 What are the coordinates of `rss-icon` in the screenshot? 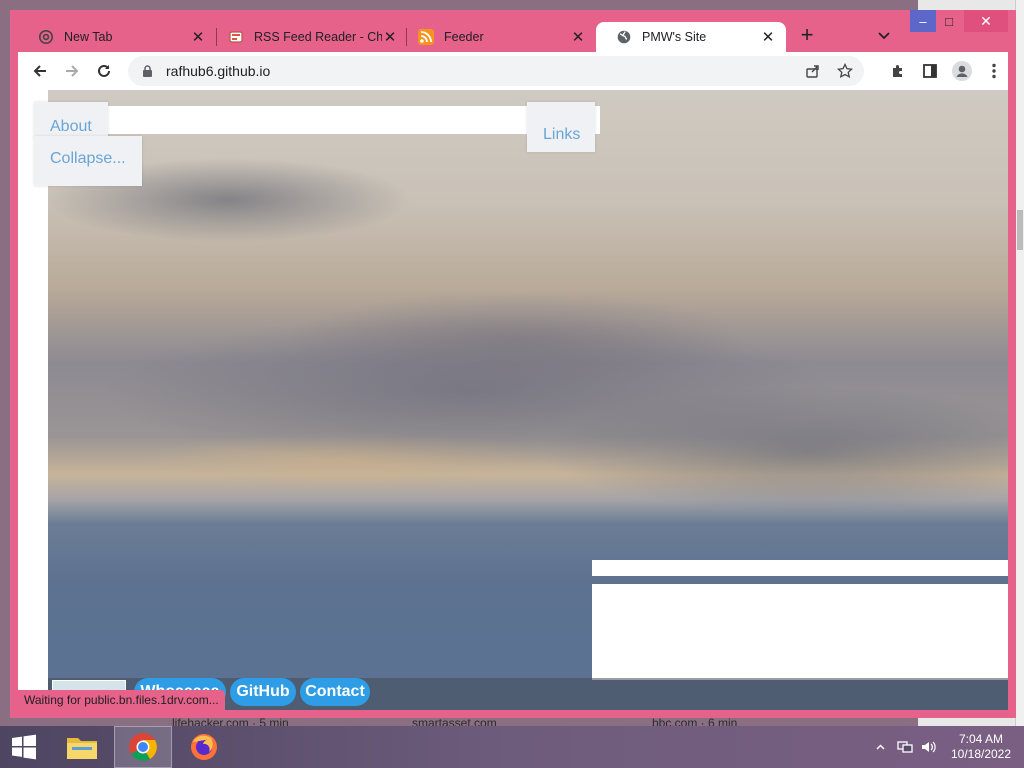 It's located at (426, 37).